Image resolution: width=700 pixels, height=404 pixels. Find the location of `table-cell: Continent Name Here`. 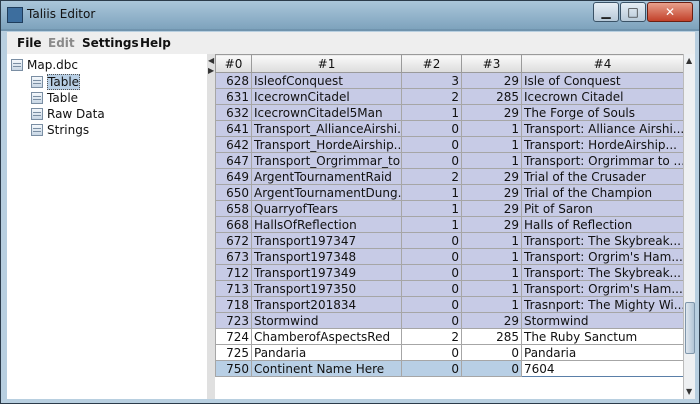

table-cell: Continent Name Here is located at coordinates (326, 368).